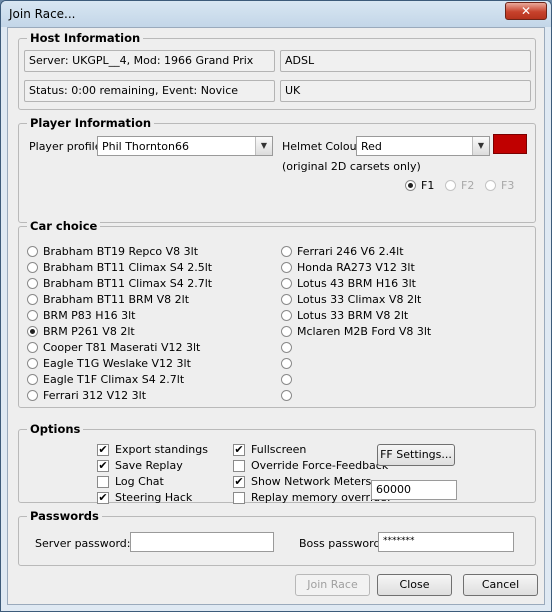  I want to click on carset-f2-radio-button, so click(450, 185).